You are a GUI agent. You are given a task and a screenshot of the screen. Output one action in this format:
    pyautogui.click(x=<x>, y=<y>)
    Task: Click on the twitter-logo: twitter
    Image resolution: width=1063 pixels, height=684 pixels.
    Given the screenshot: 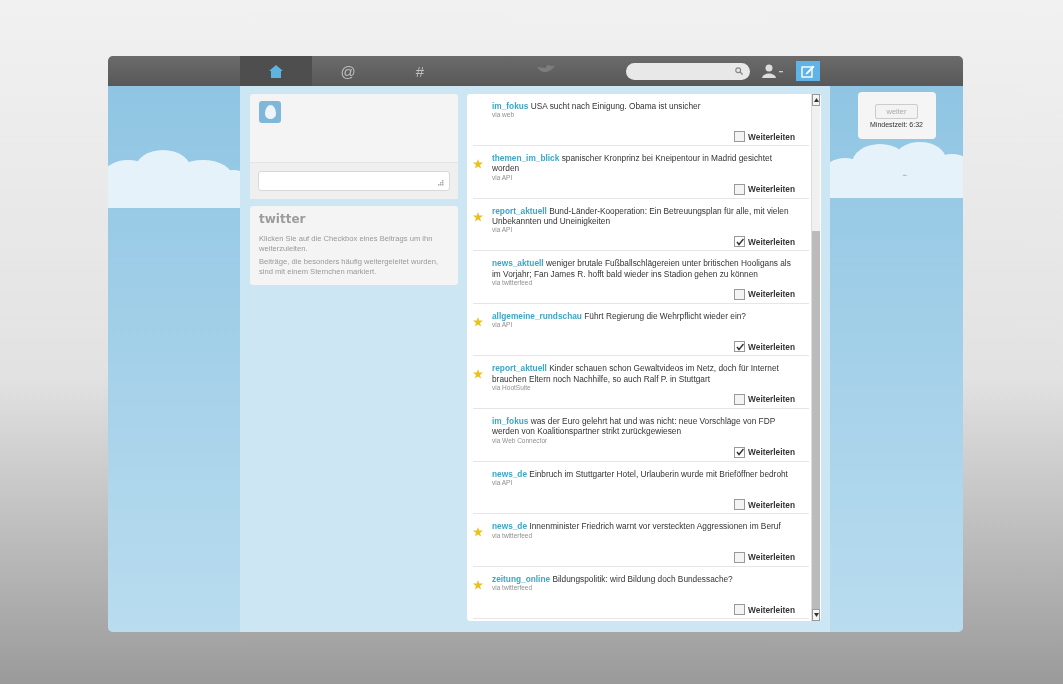 What is the action you would take?
    pyautogui.click(x=283, y=219)
    